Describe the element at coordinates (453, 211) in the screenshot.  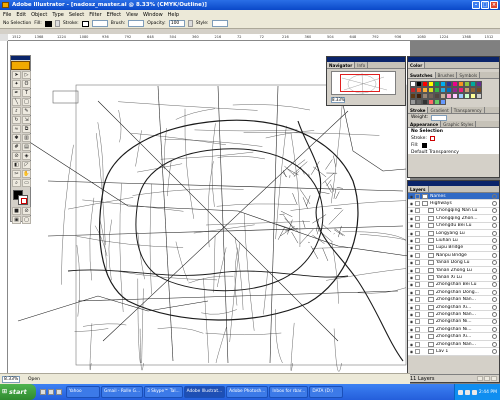
I see `layer-row: ◉ Chongqing Nan Lu` at that location.